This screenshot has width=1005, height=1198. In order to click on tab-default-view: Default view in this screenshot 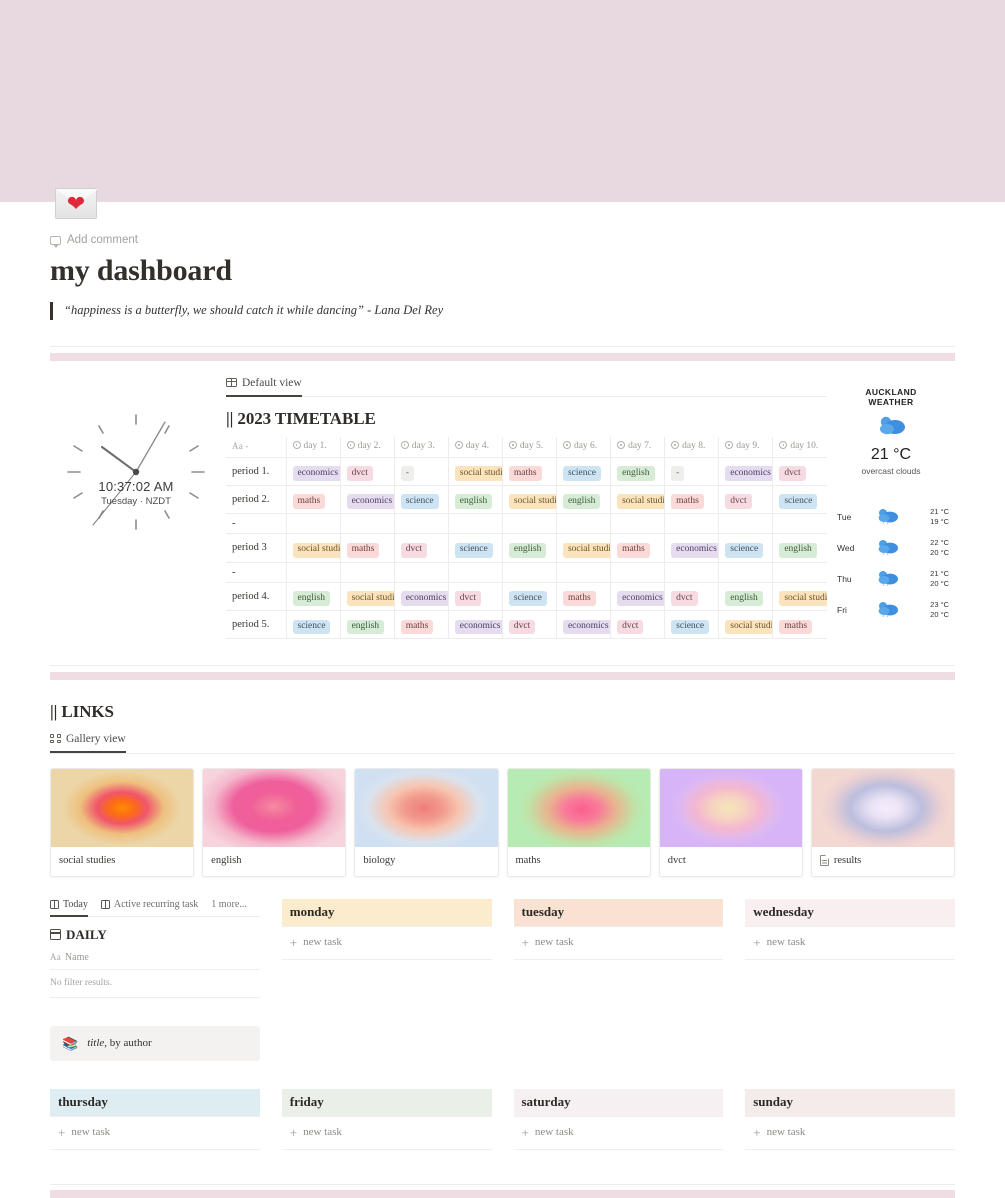, I will do `click(264, 387)`.